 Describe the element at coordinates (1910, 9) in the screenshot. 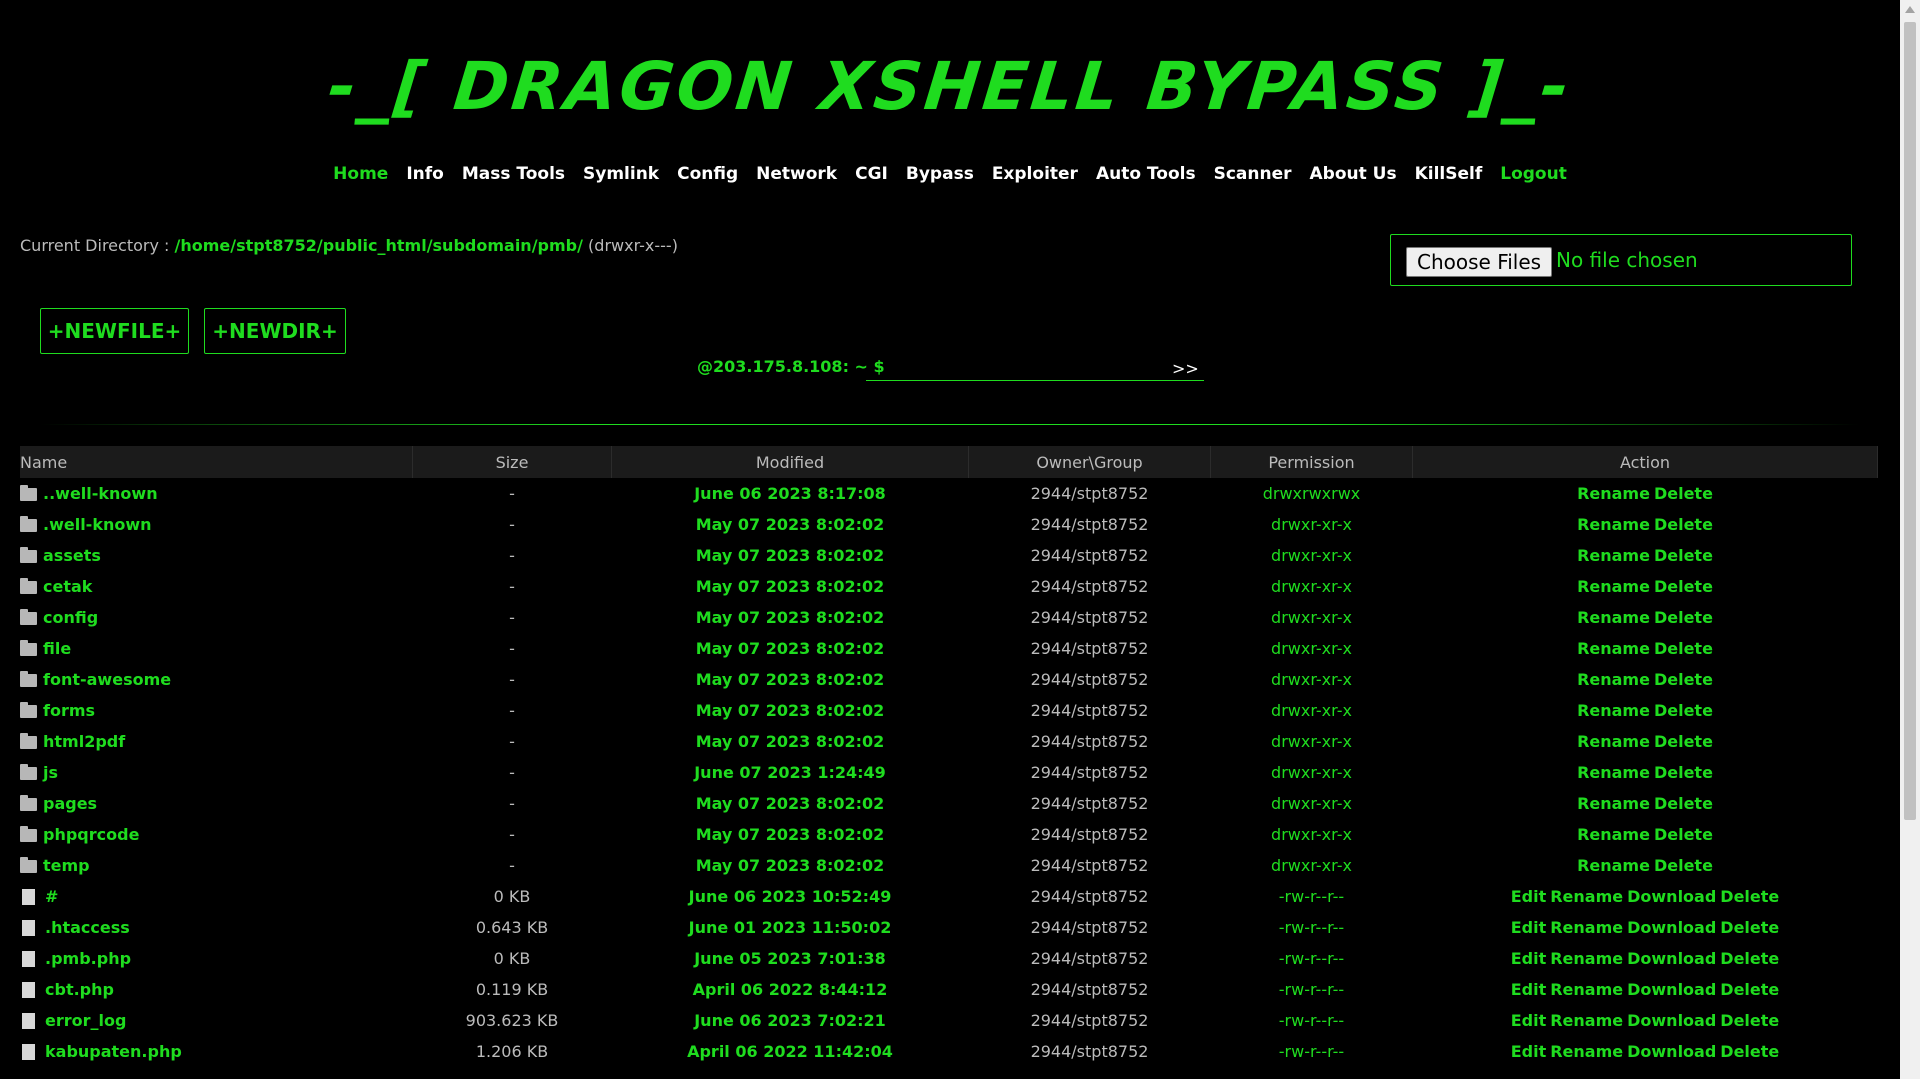

I see `scroll-up-icon` at that location.